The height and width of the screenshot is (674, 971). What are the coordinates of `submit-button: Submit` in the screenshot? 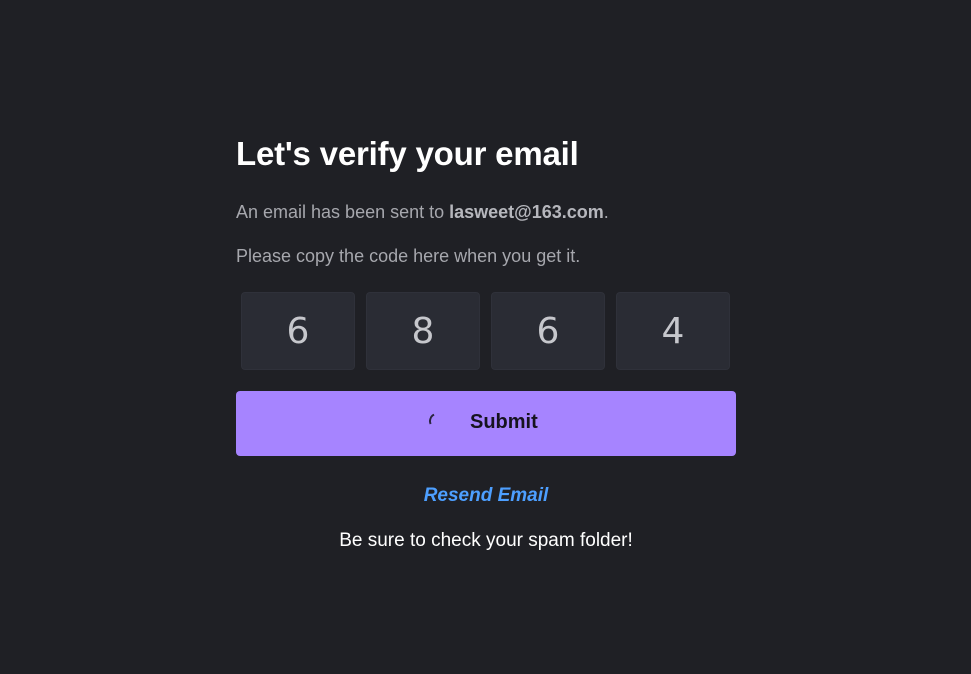 It's located at (486, 423).